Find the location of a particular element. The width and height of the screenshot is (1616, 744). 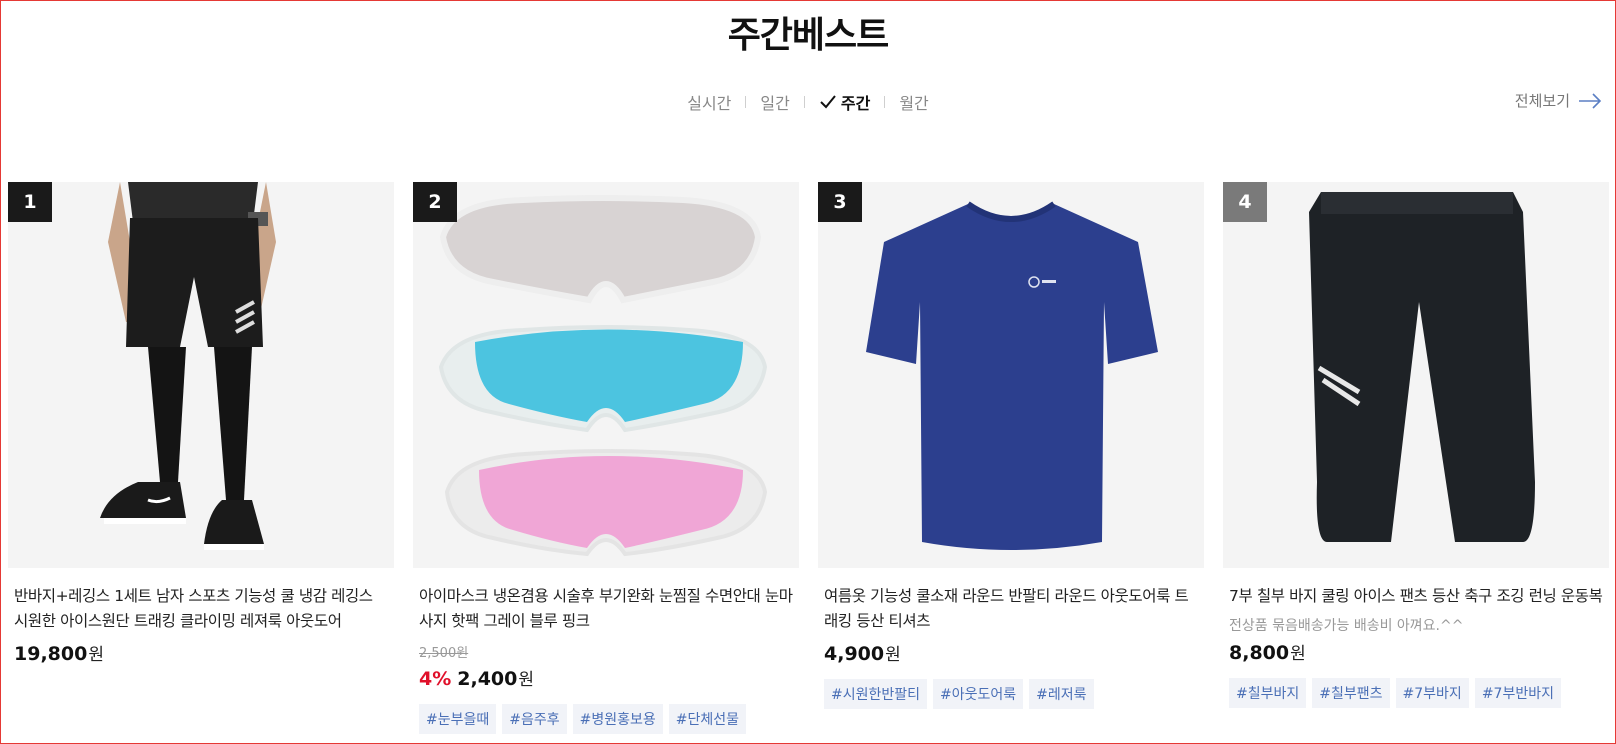

price: 19,800 is located at coordinates (51, 654).